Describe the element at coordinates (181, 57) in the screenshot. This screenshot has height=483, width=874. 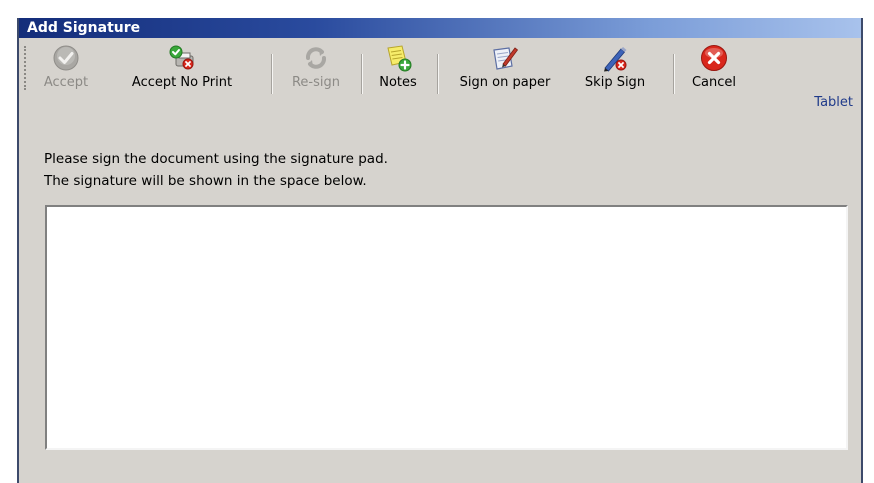
I see `accept-no-print-icon` at that location.